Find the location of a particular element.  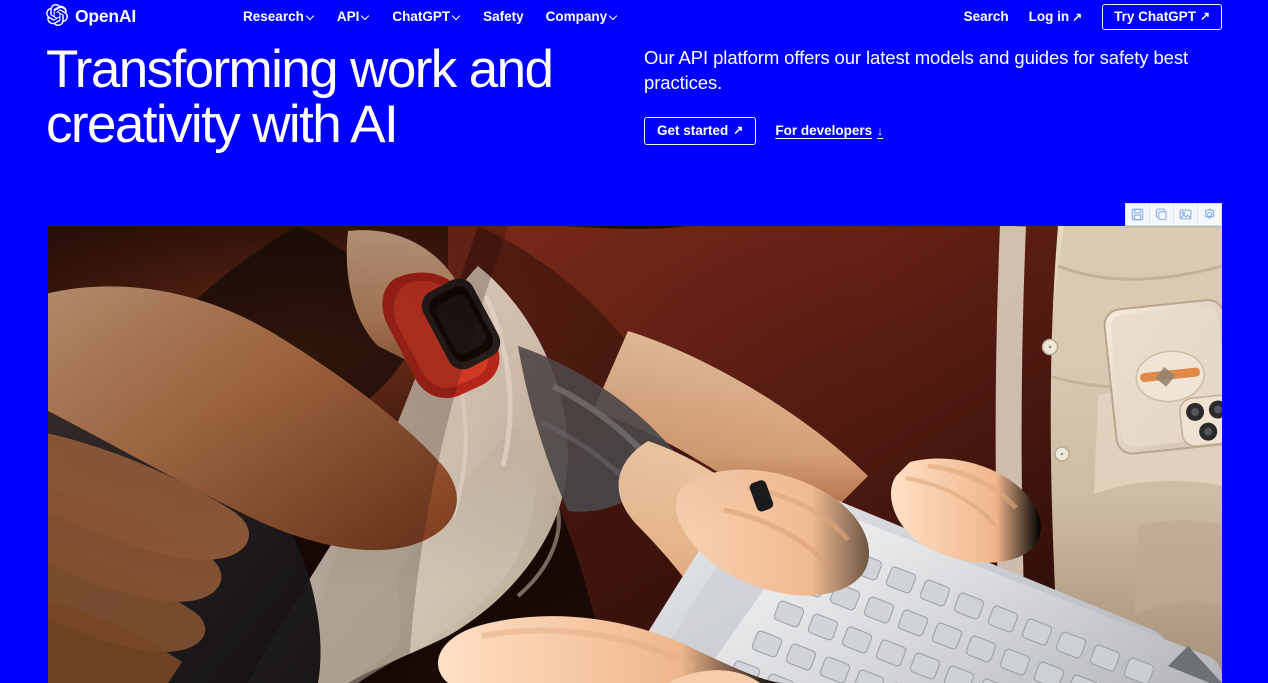

brand-name: OpenAI is located at coordinates (106, 16).